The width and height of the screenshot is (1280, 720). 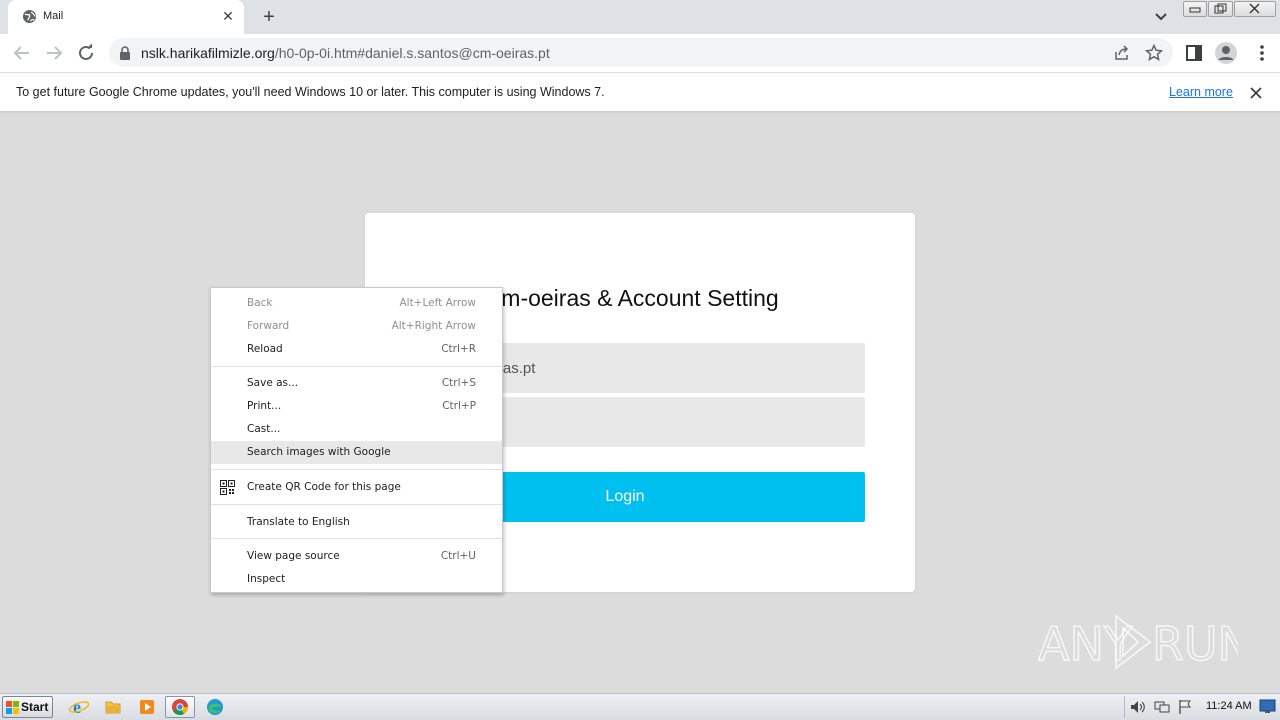 I want to click on windows-logo-icon, so click(x=12, y=707).